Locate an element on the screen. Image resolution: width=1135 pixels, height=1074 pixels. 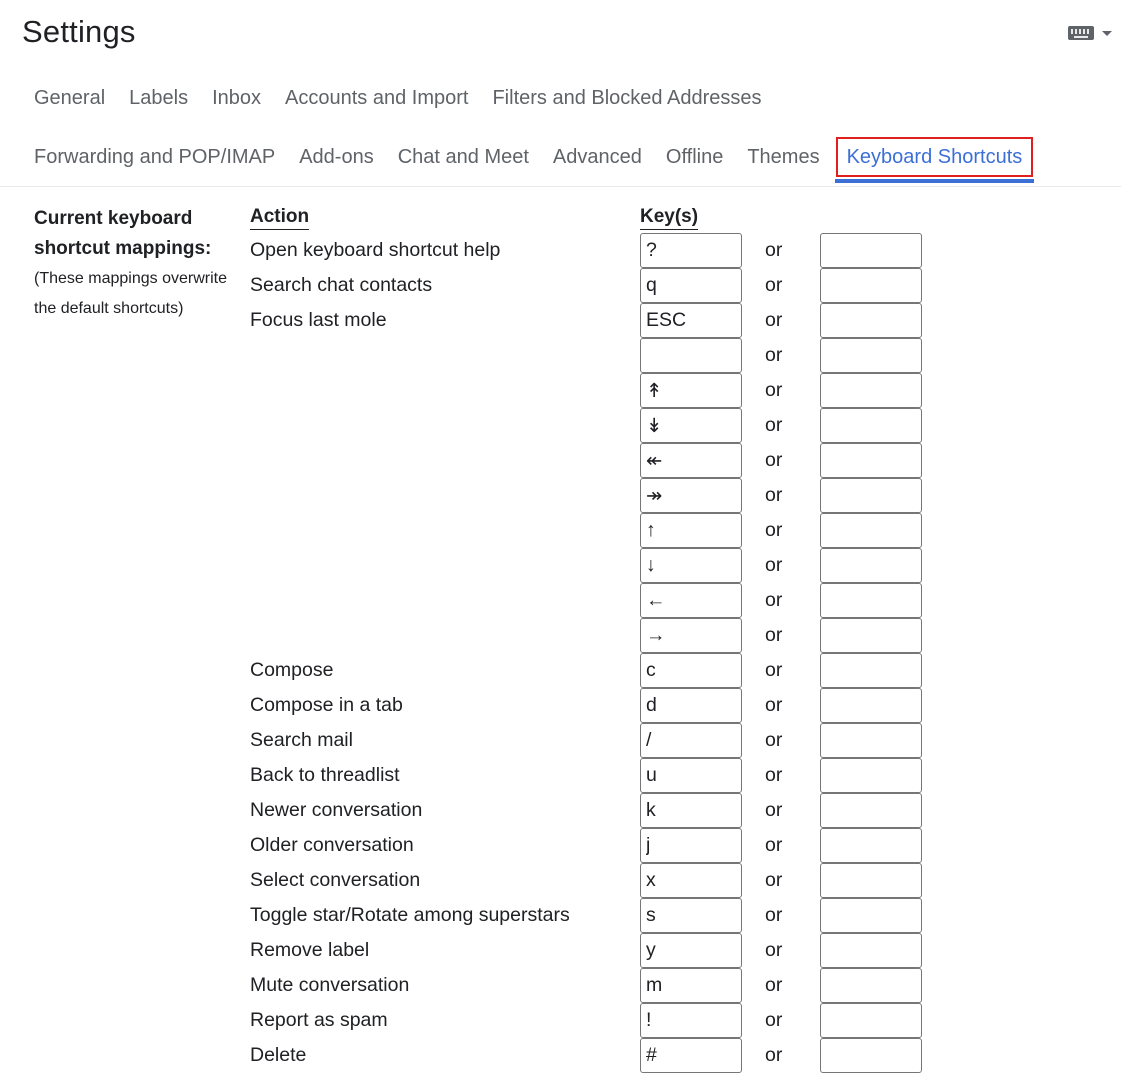
shortcut-row: Newer conversation or is located at coordinates (567, 810).